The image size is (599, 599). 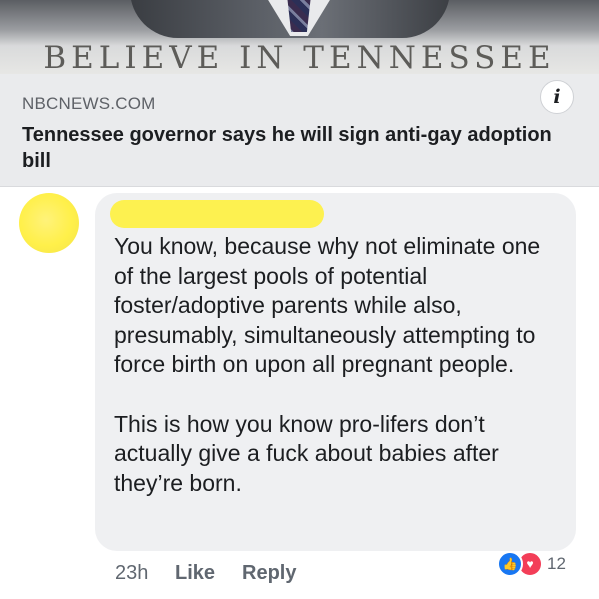 What do you see at coordinates (195, 573) in the screenshot?
I see `like-button: Like` at bounding box center [195, 573].